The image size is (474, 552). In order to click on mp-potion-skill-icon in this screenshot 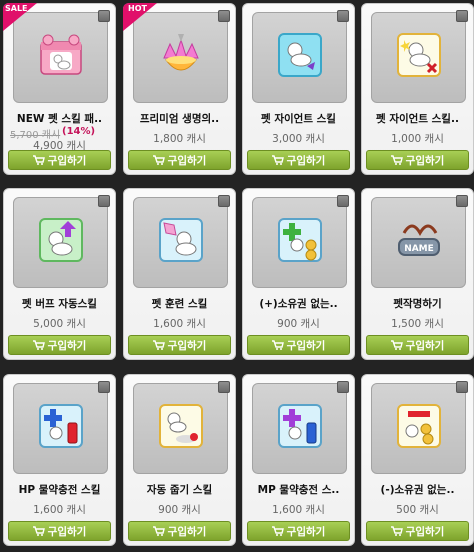, I will do `click(300, 426)`.